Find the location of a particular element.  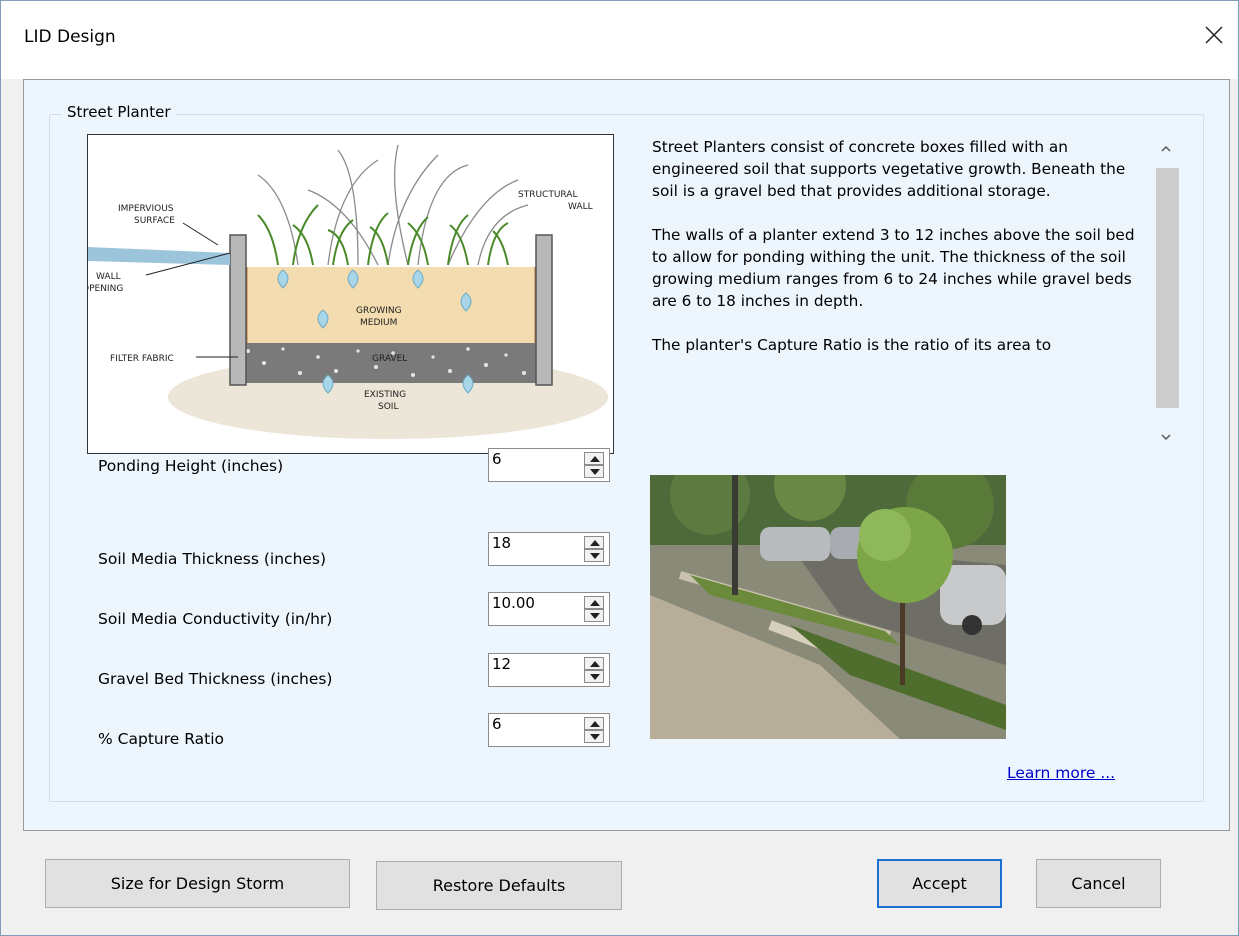

scroll-down-button is located at coordinates (1166, 437).